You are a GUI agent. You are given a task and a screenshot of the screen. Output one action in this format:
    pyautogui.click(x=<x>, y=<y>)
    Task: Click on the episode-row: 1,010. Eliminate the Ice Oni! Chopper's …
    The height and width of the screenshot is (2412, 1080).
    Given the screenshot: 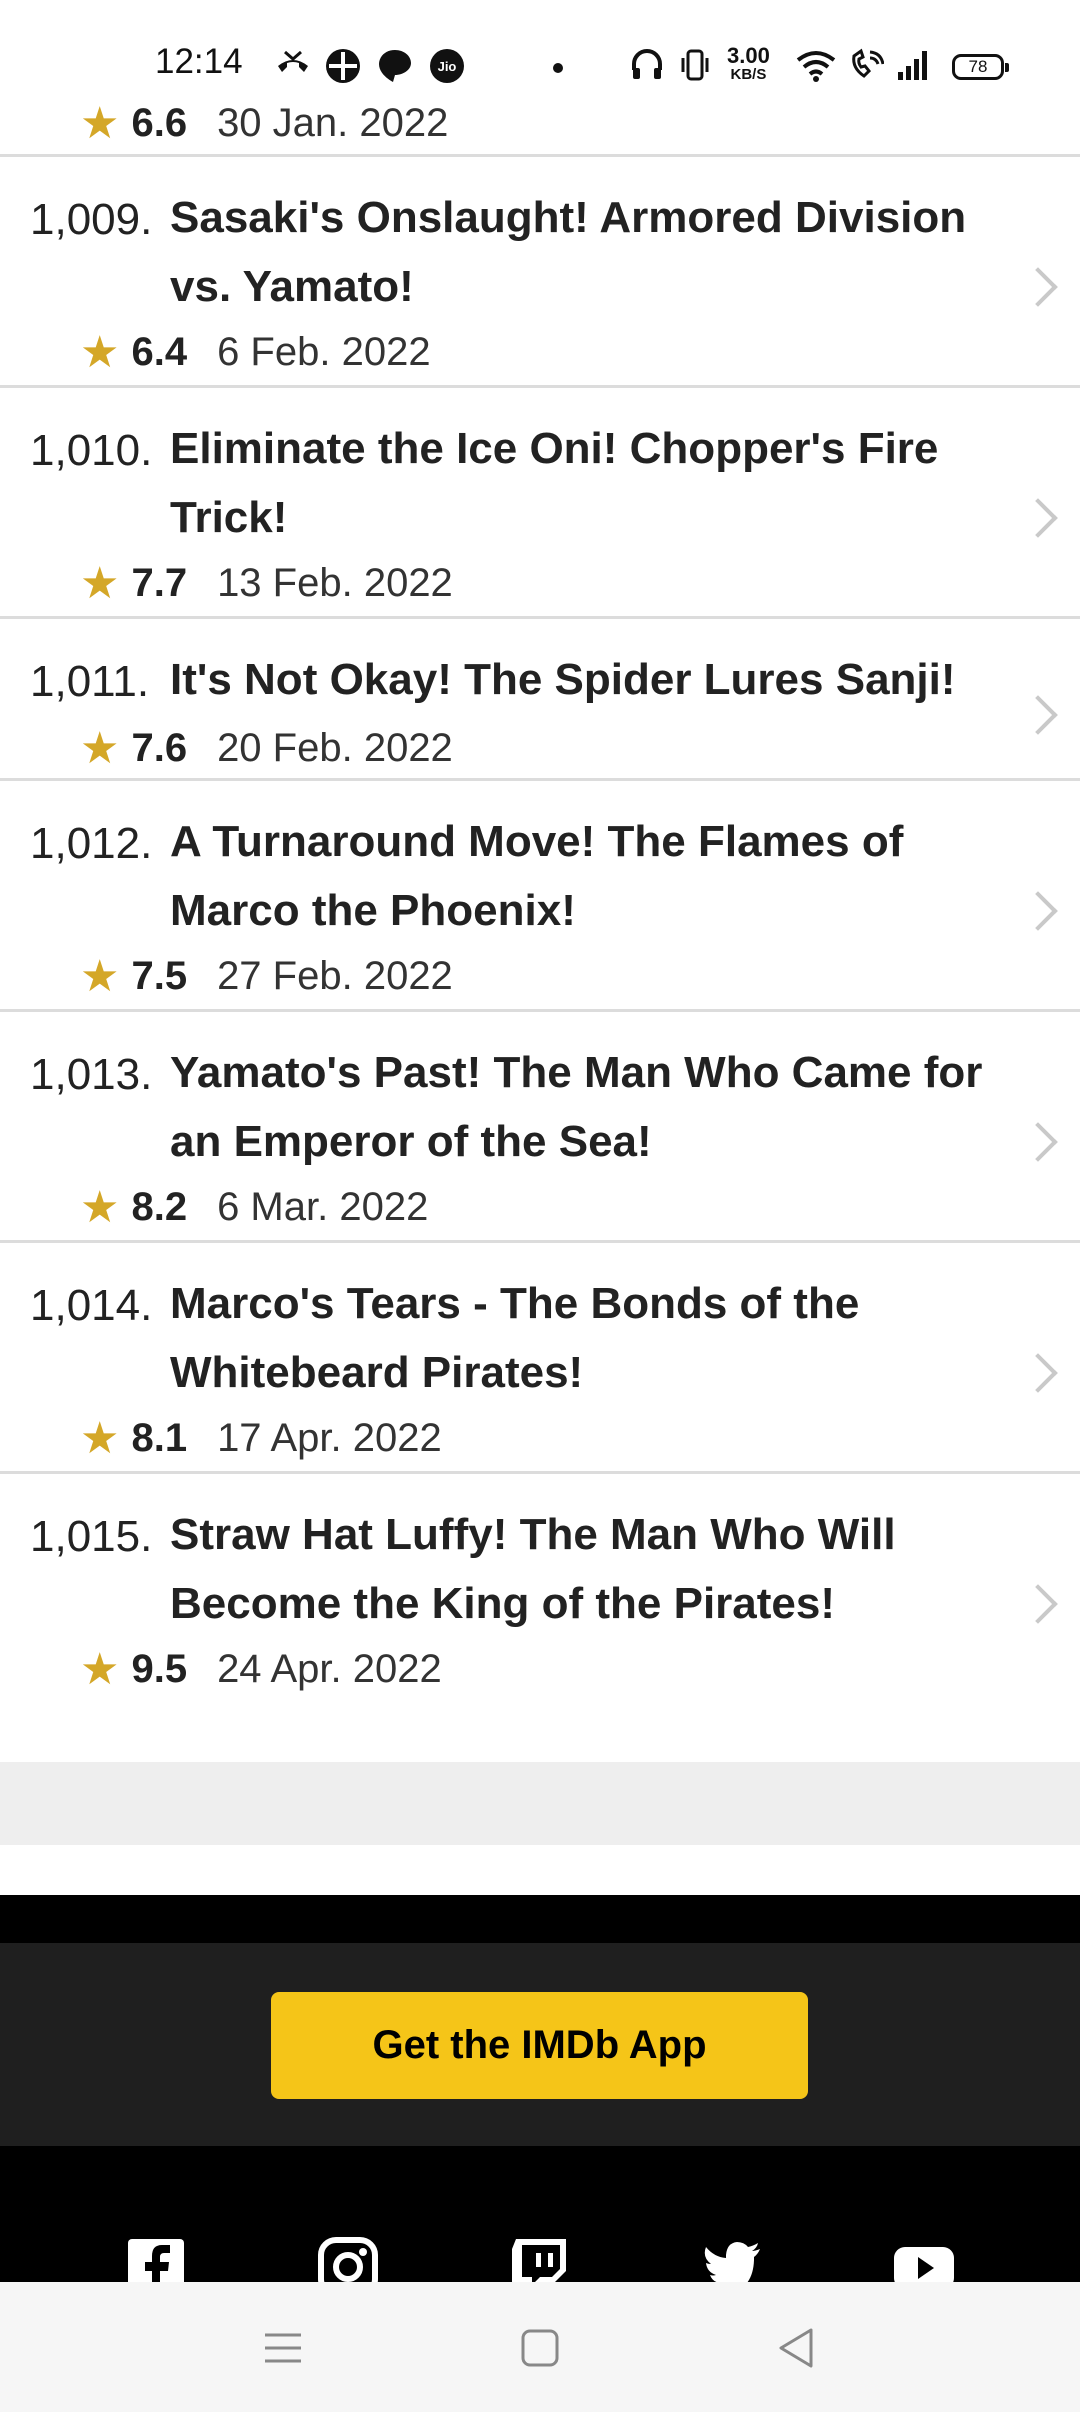 What is the action you would take?
    pyautogui.click(x=540, y=503)
    